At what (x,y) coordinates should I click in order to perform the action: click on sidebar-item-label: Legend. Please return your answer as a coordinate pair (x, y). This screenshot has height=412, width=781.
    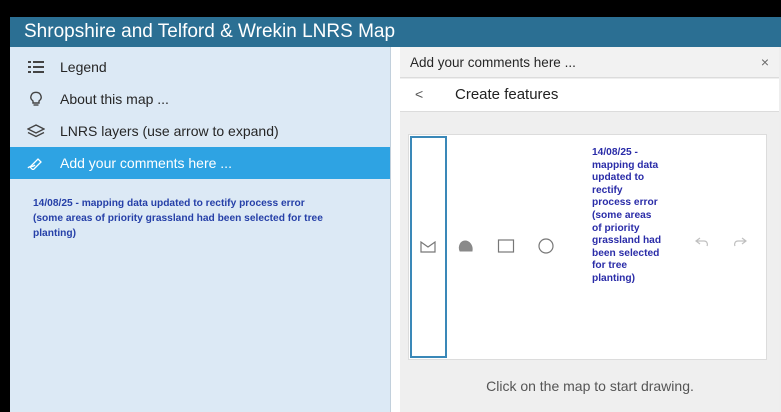
    Looking at the image, I should click on (83, 67).